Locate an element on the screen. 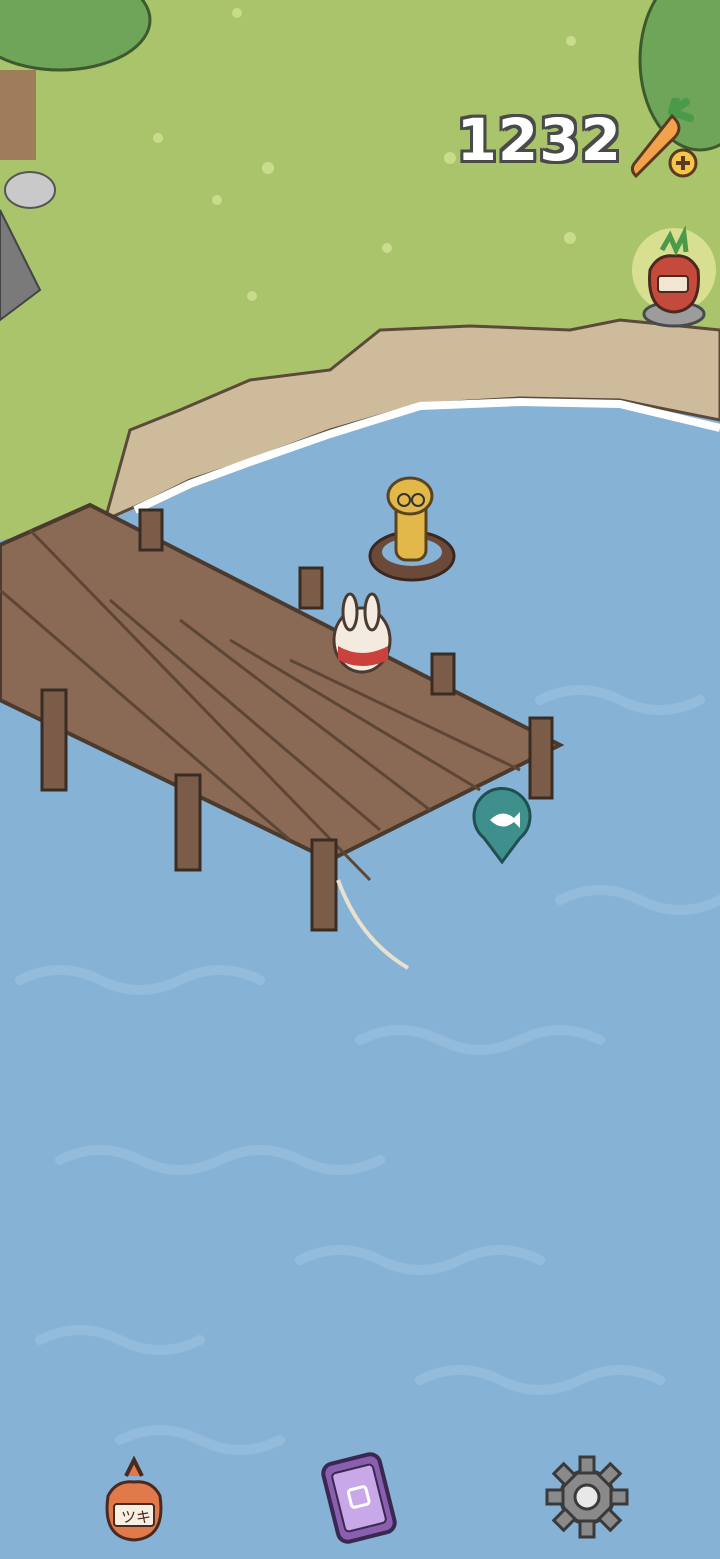 The height and width of the screenshot is (1559, 720). carrot-count: 1232 is located at coordinates (539, 140).